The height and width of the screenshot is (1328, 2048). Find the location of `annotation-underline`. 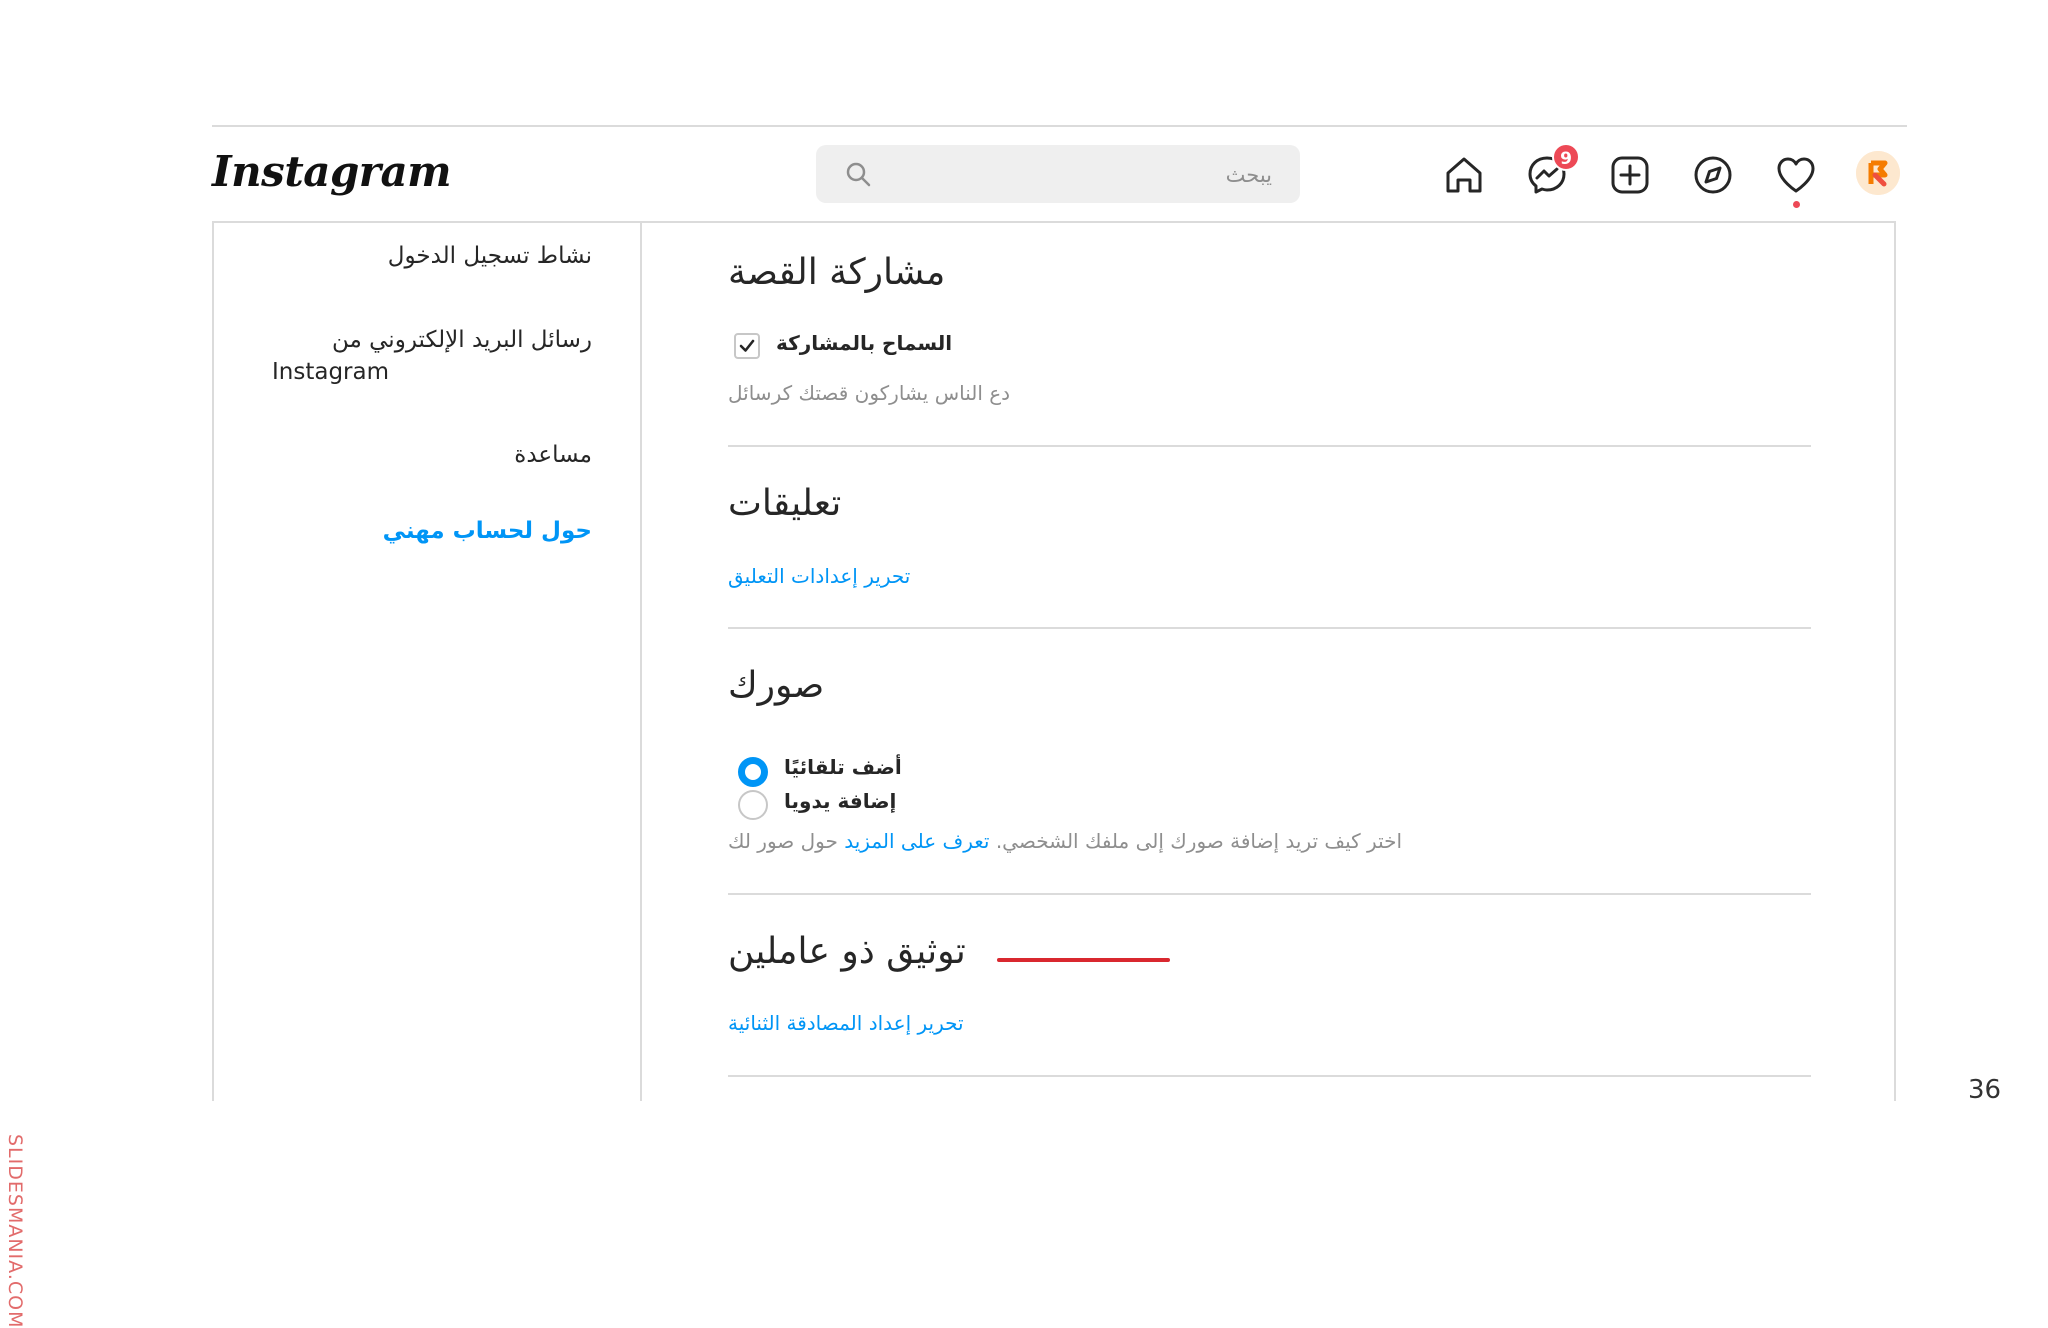

annotation-underline is located at coordinates (1083, 960).